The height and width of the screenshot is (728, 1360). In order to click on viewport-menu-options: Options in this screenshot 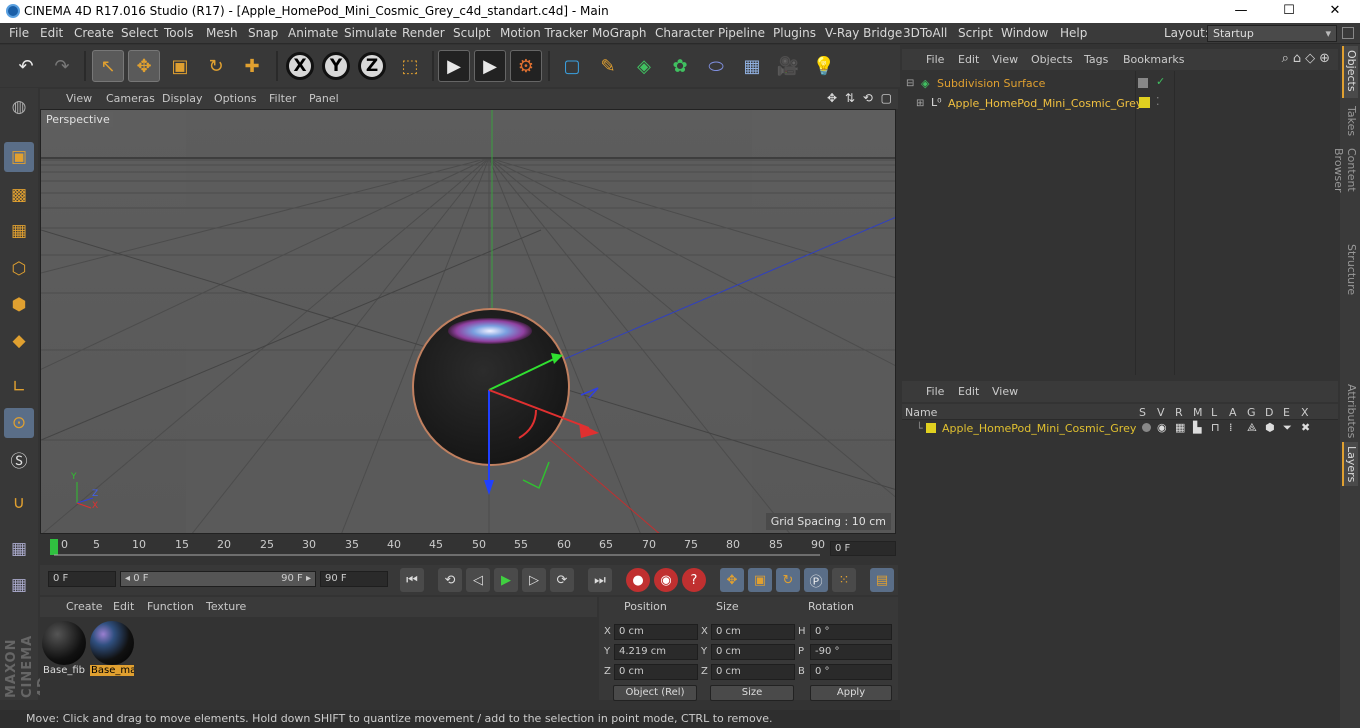, I will do `click(235, 98)`.